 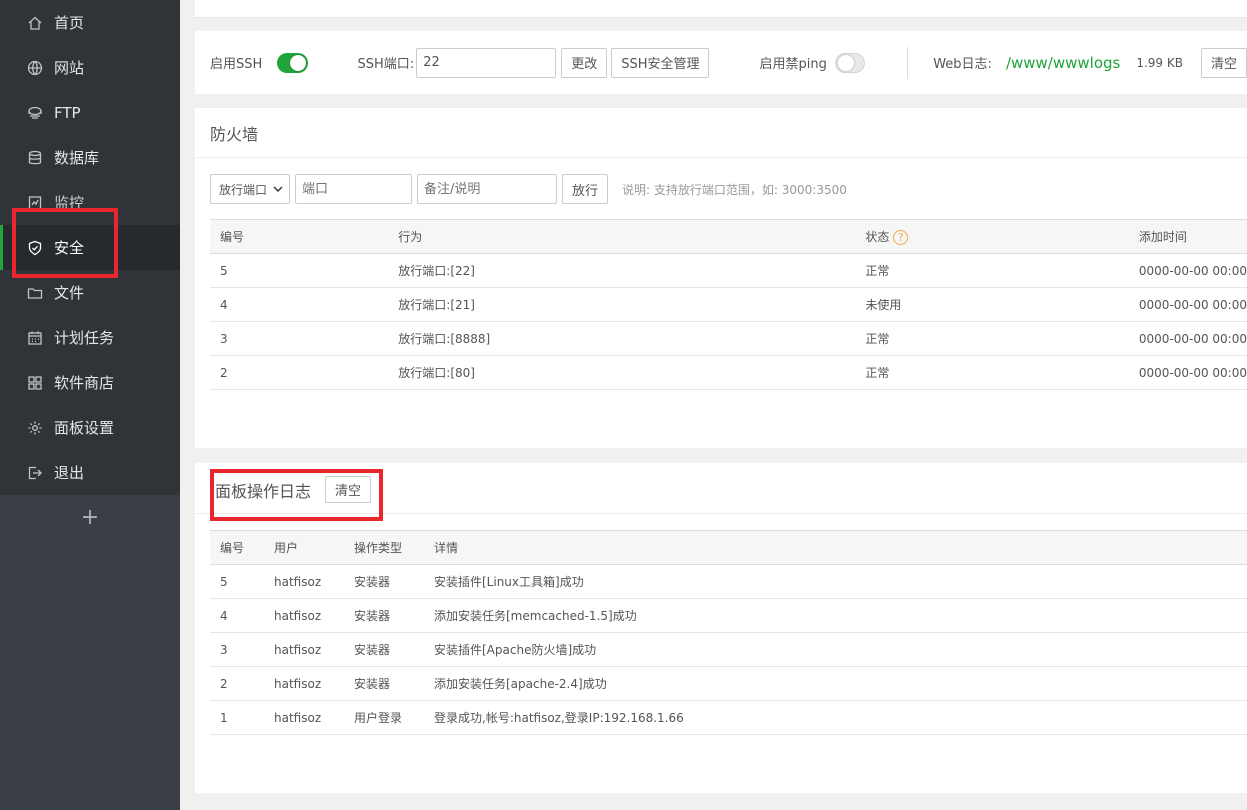 I want to click on sidebar-menu: 首页 网站 FTP 数据库 监控 安全 文件 计划任务 软件商店 面板设置 退出, so click(x=90, y=247).